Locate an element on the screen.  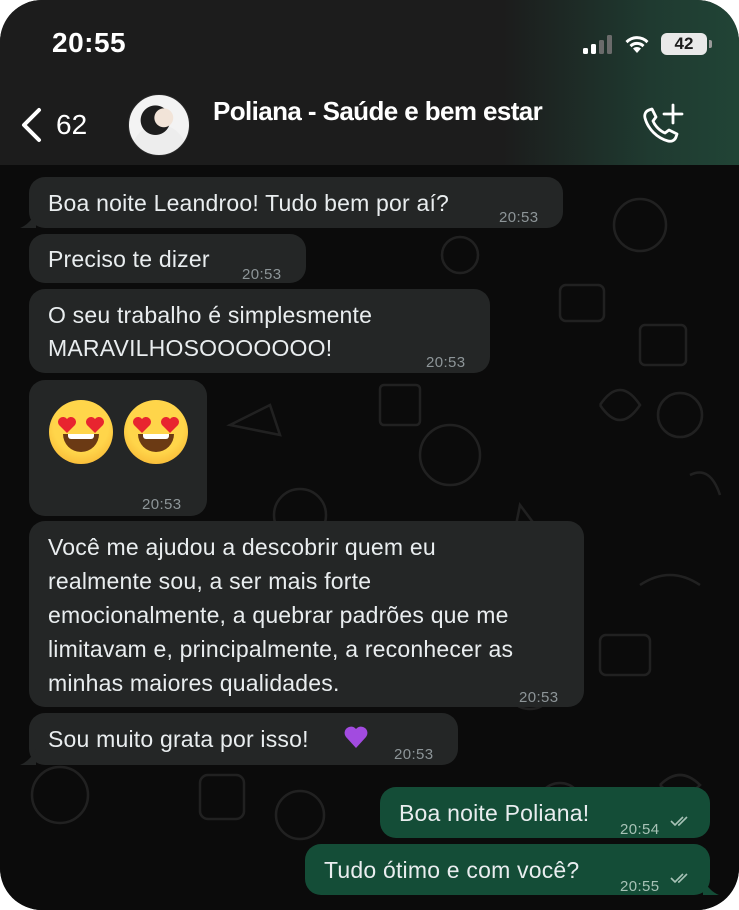
message-bubble-outgoing: Boa noite Poliana! 20:54 is located at coordinates (545, 812).